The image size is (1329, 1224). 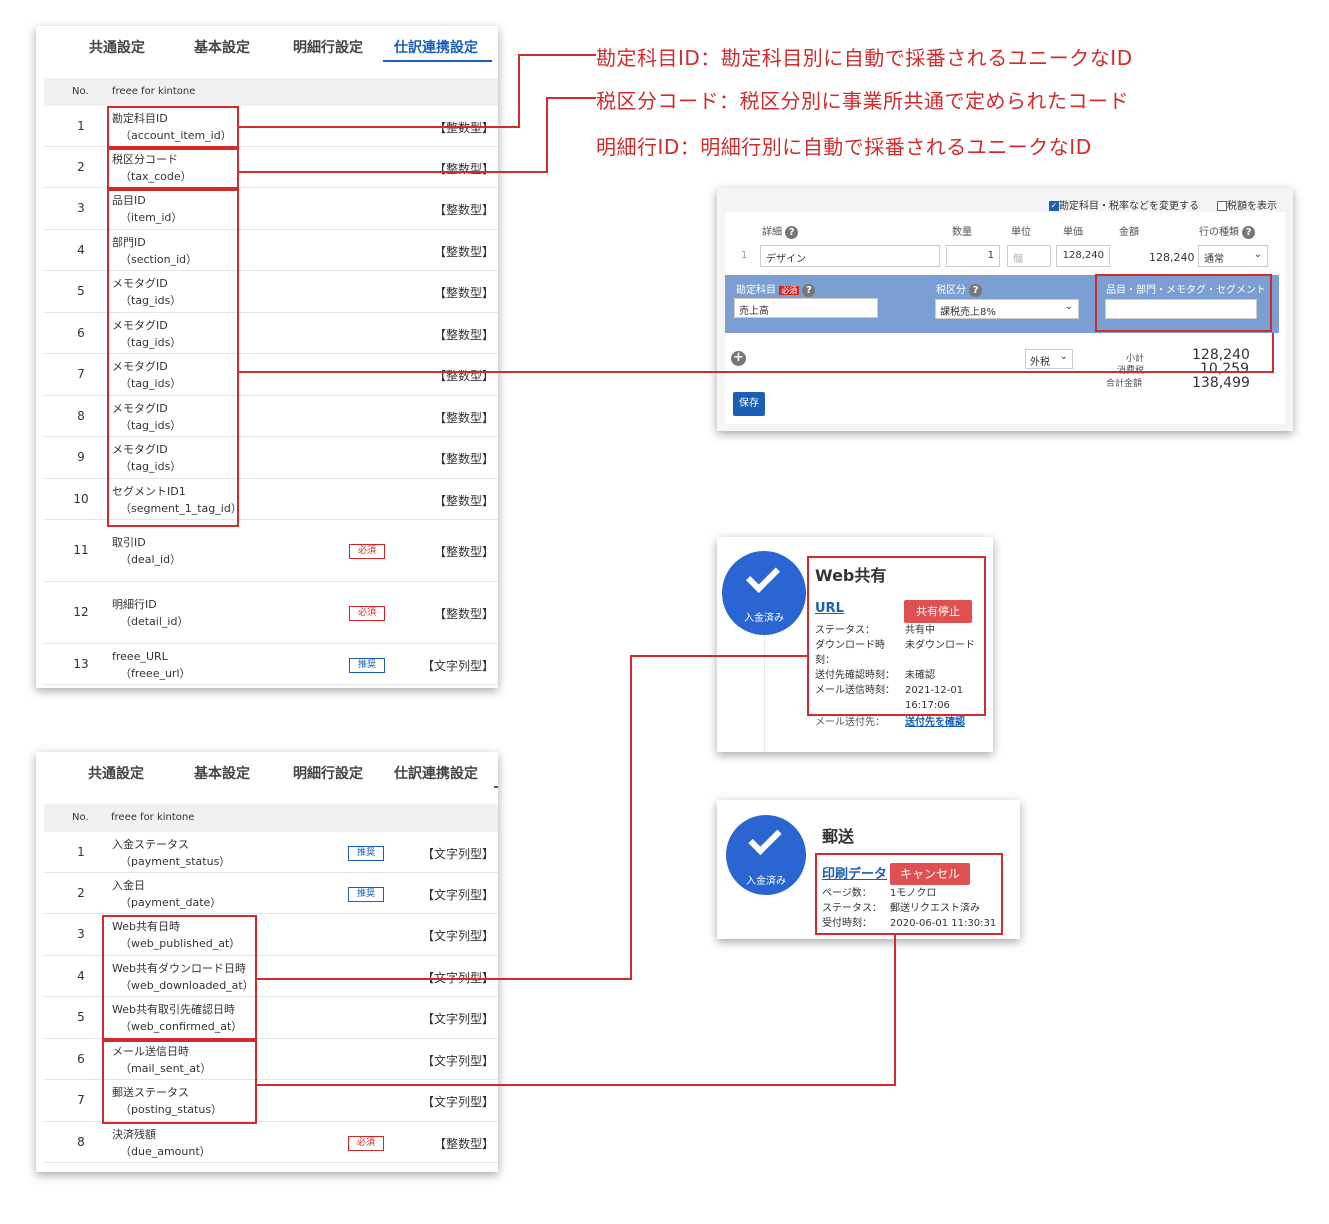 I want to click on recipient-label: メール送付先：, so click(x=850, y=722).